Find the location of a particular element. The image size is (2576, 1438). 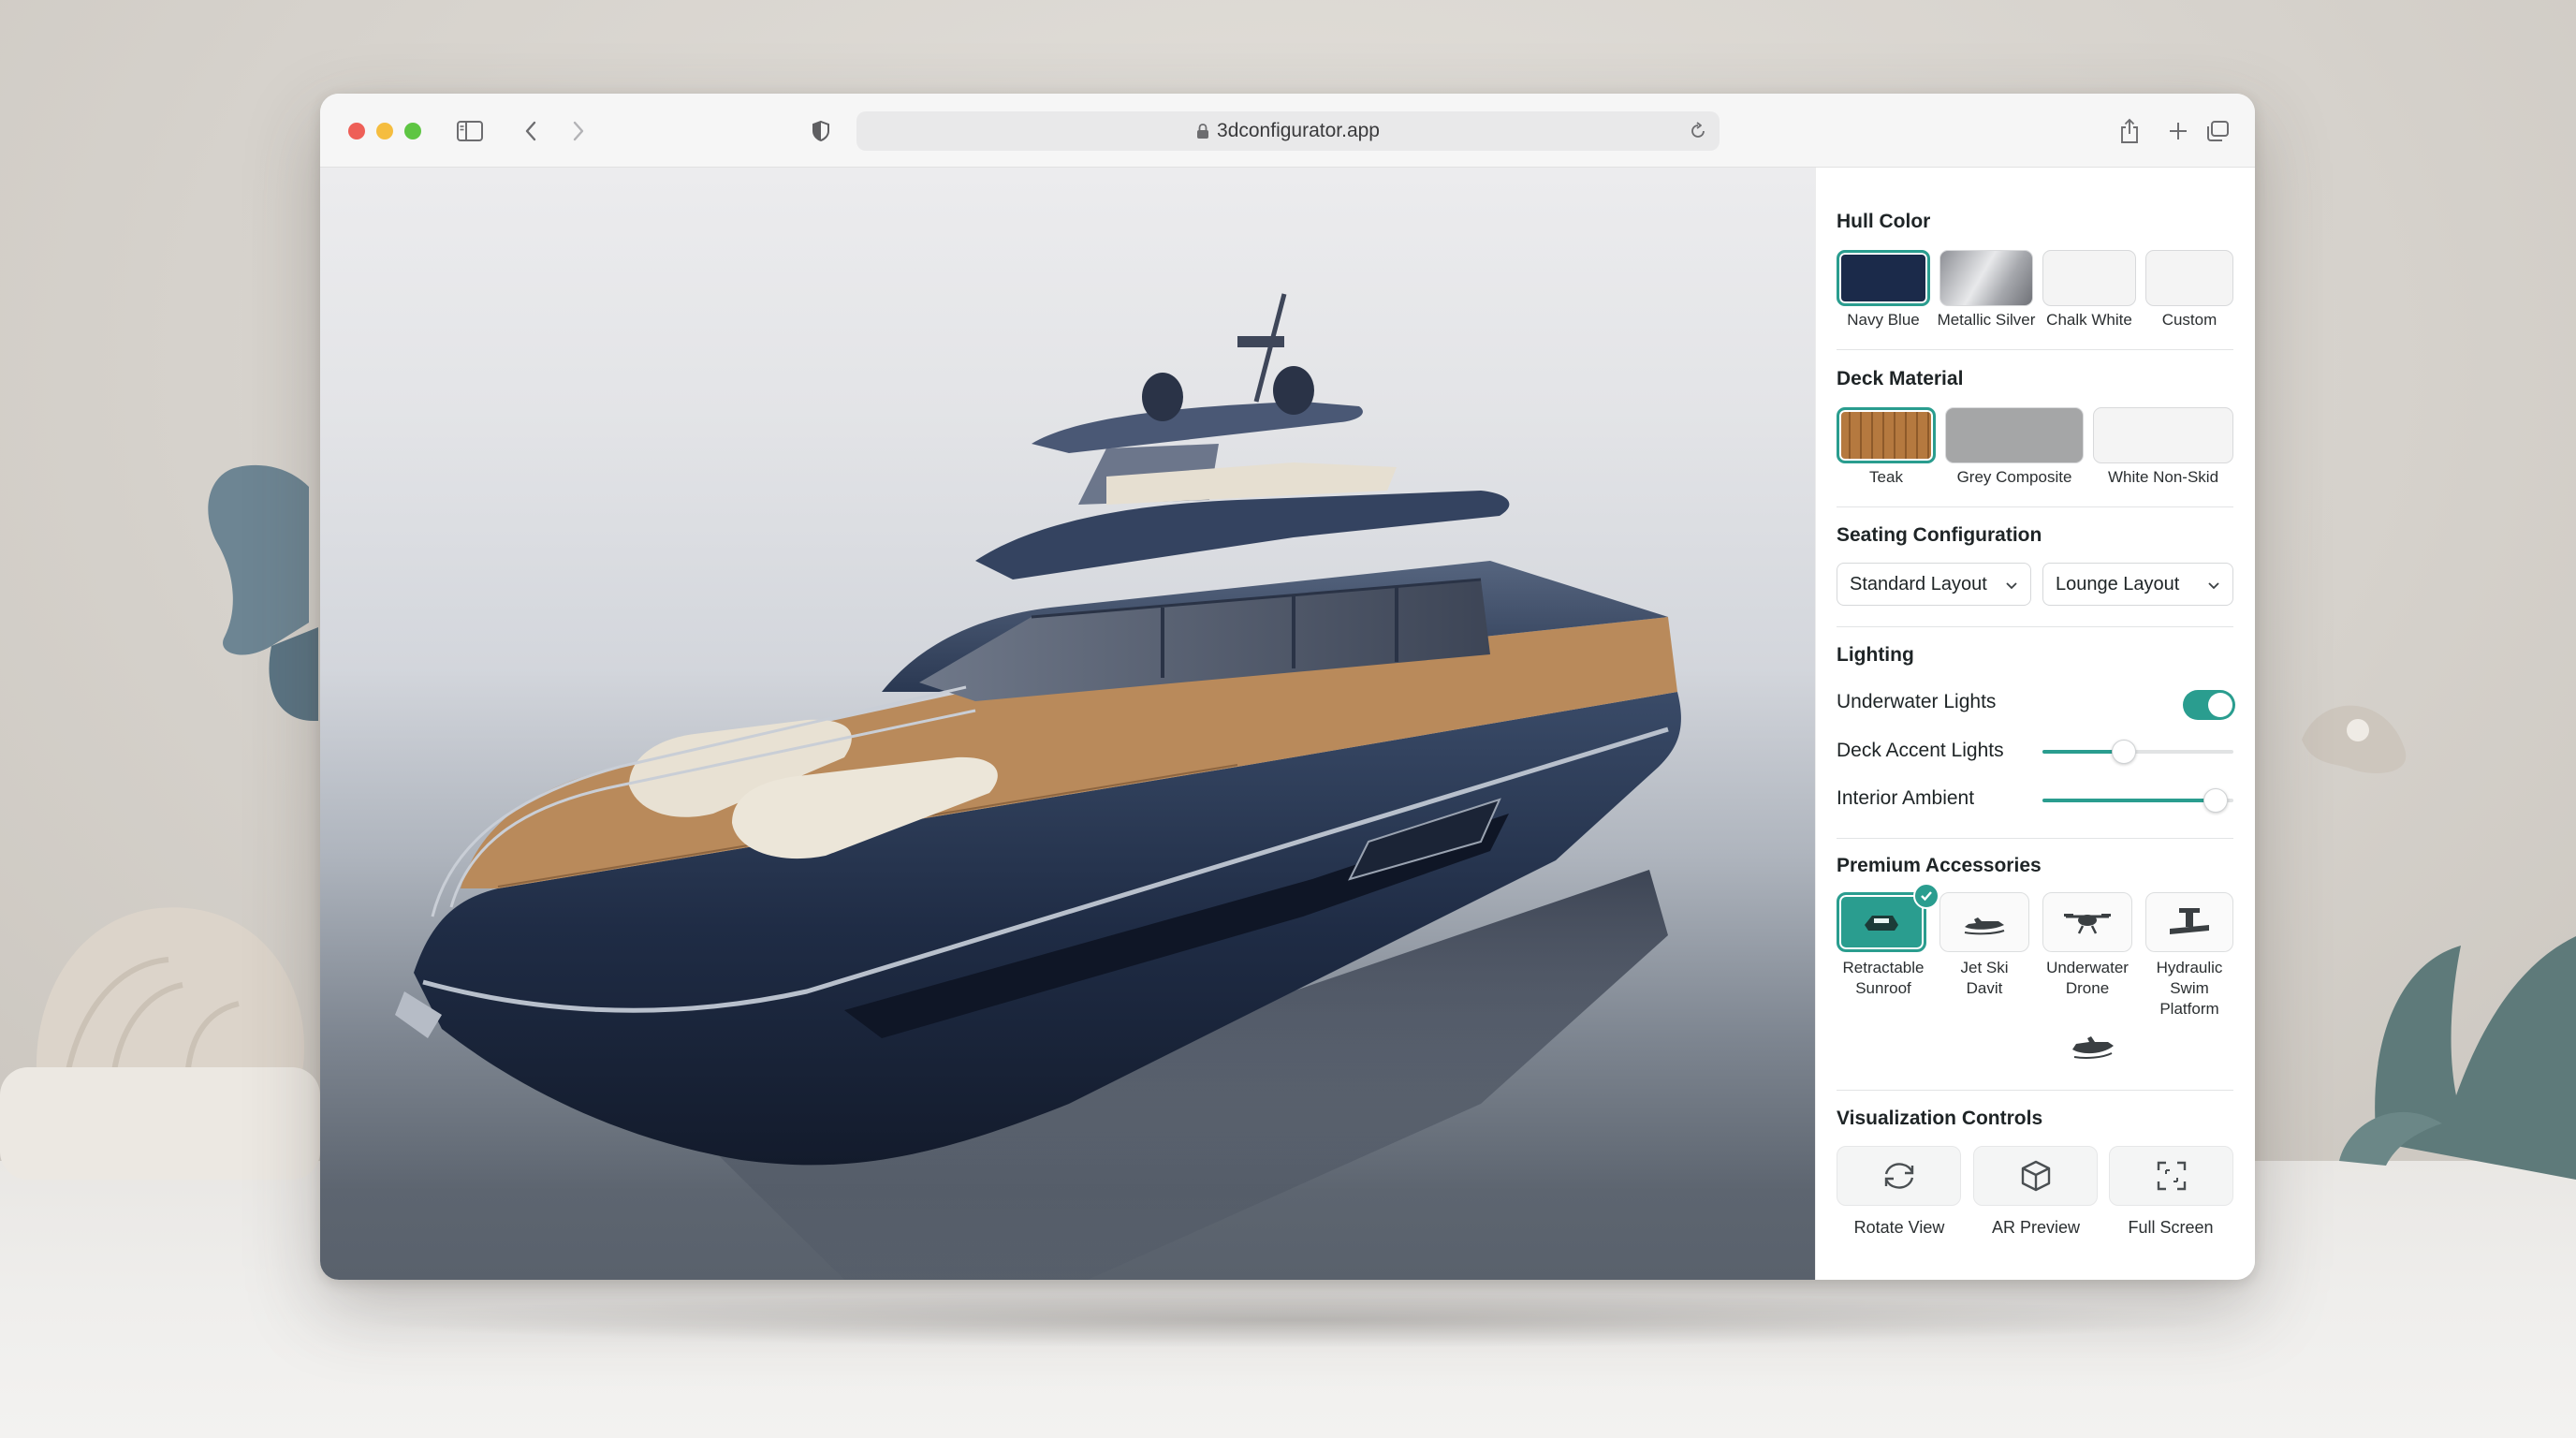

interior-ambient-label: Interior Ambient is located at coordinates (1906, 798).